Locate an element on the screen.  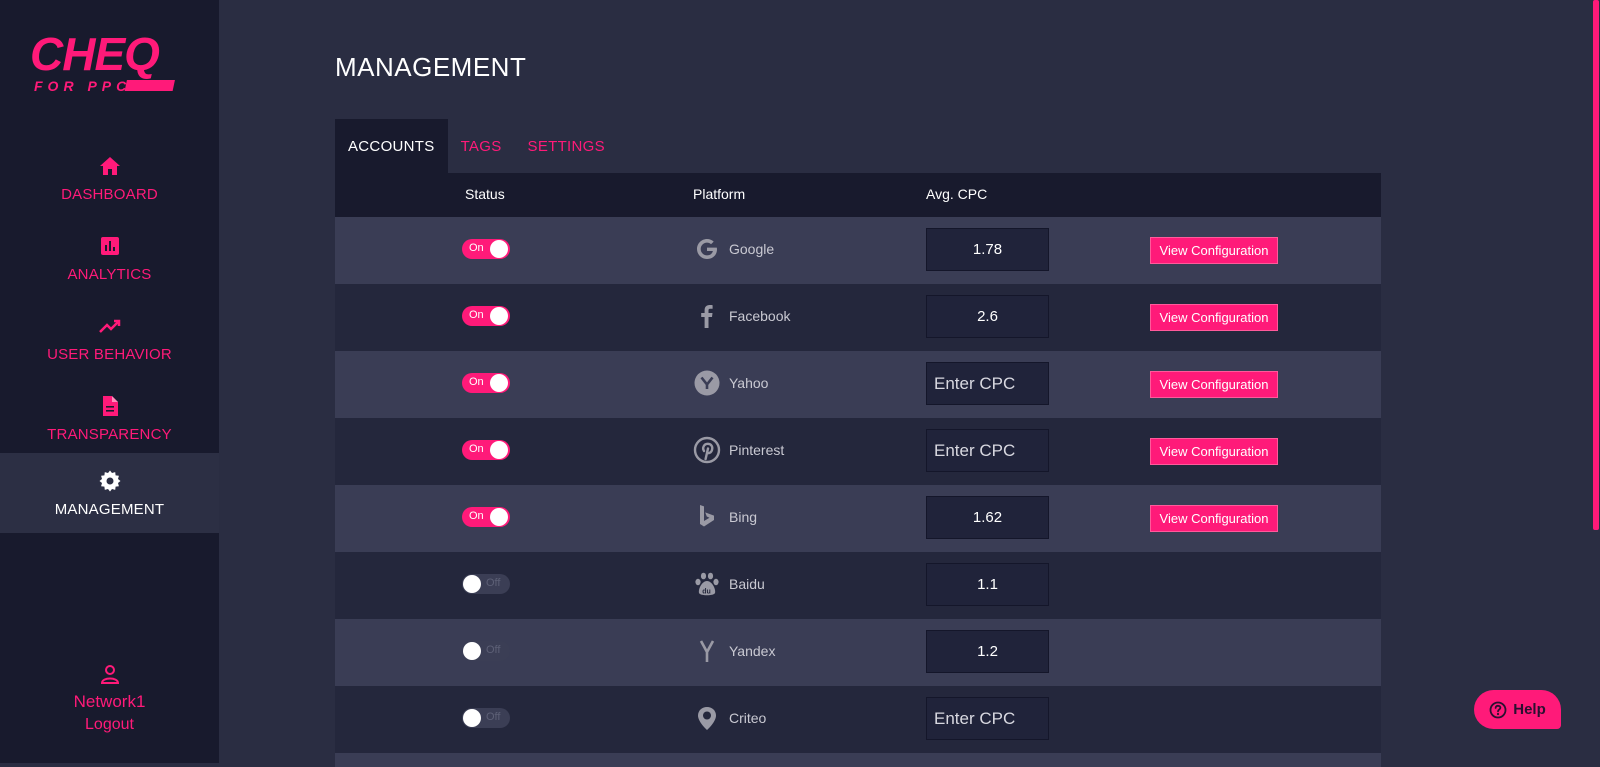
scrollbar-thumb is located at coordinates (1596, 265).